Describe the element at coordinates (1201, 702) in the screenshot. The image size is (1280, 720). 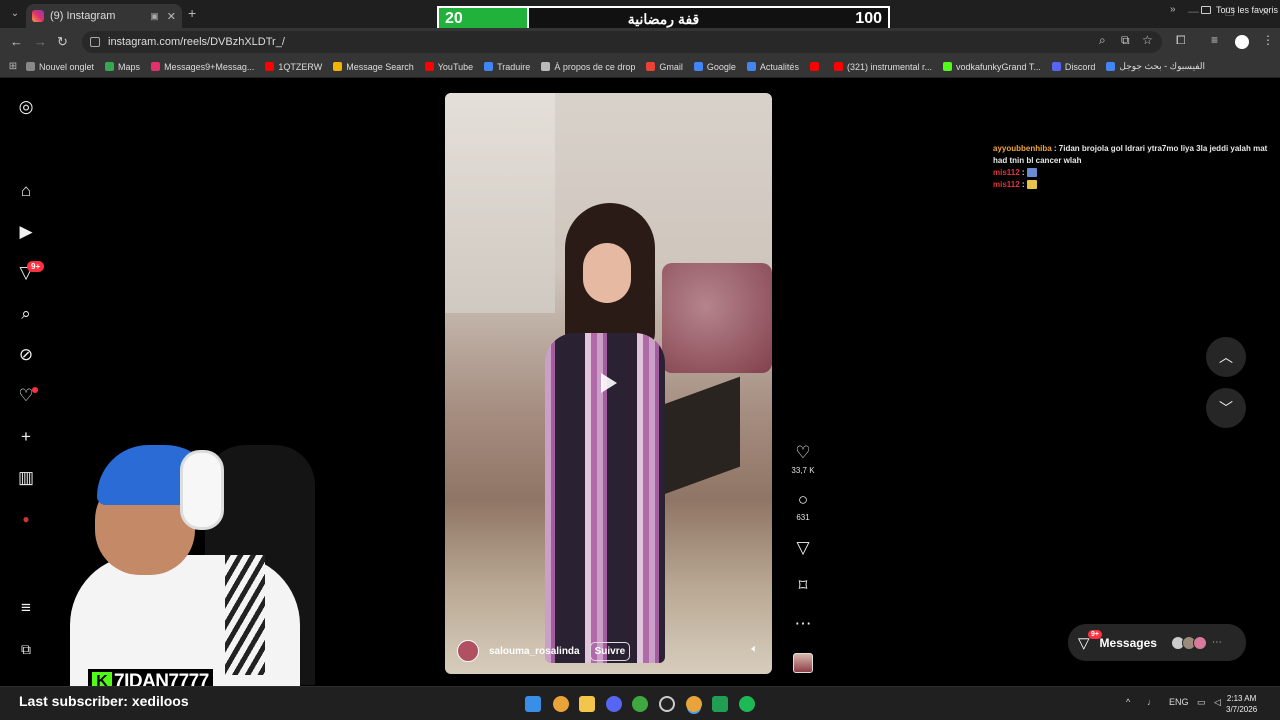
I see `network-icon: ▭` at that location.